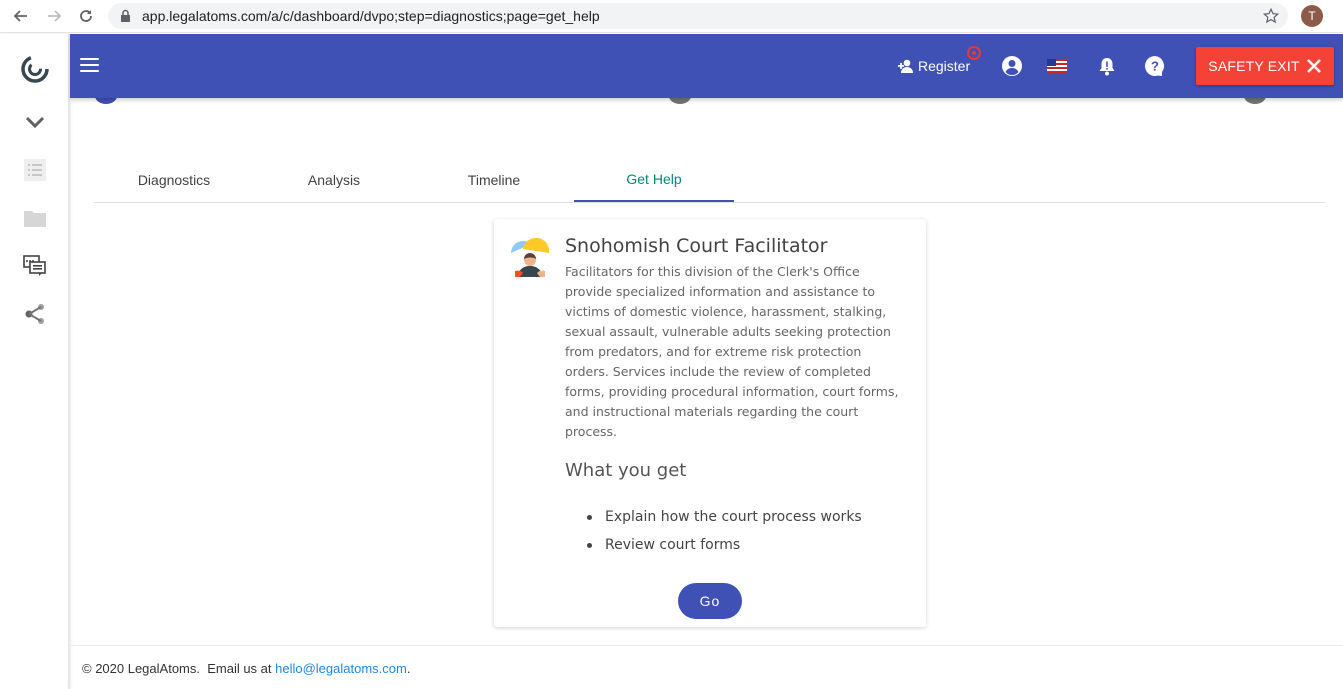 The image size is (1343, 689). I want to click on profile-avatar: T, so click(1312, 16).